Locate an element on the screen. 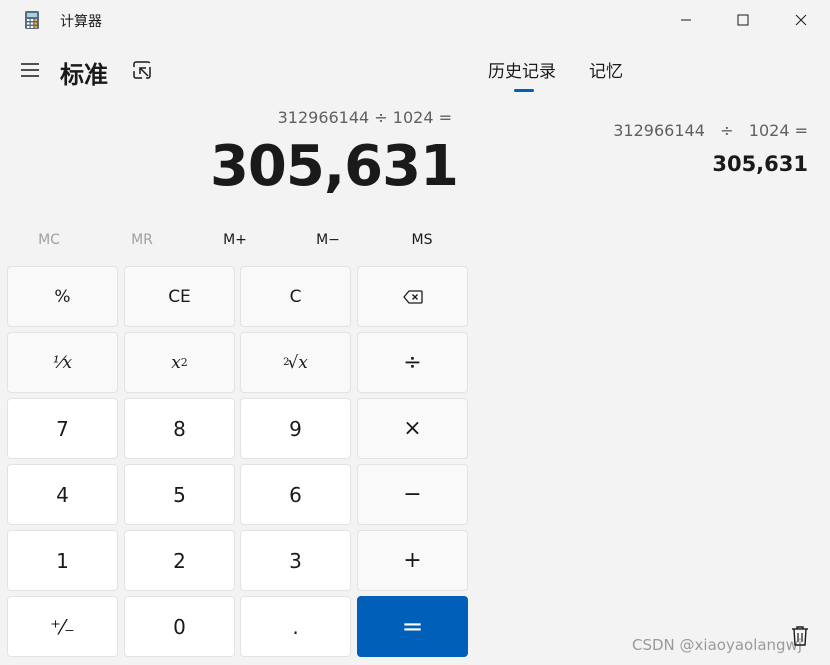 The height and width of the screenshot is (665, 830). backspace-button is located at coordinates (412, 296).